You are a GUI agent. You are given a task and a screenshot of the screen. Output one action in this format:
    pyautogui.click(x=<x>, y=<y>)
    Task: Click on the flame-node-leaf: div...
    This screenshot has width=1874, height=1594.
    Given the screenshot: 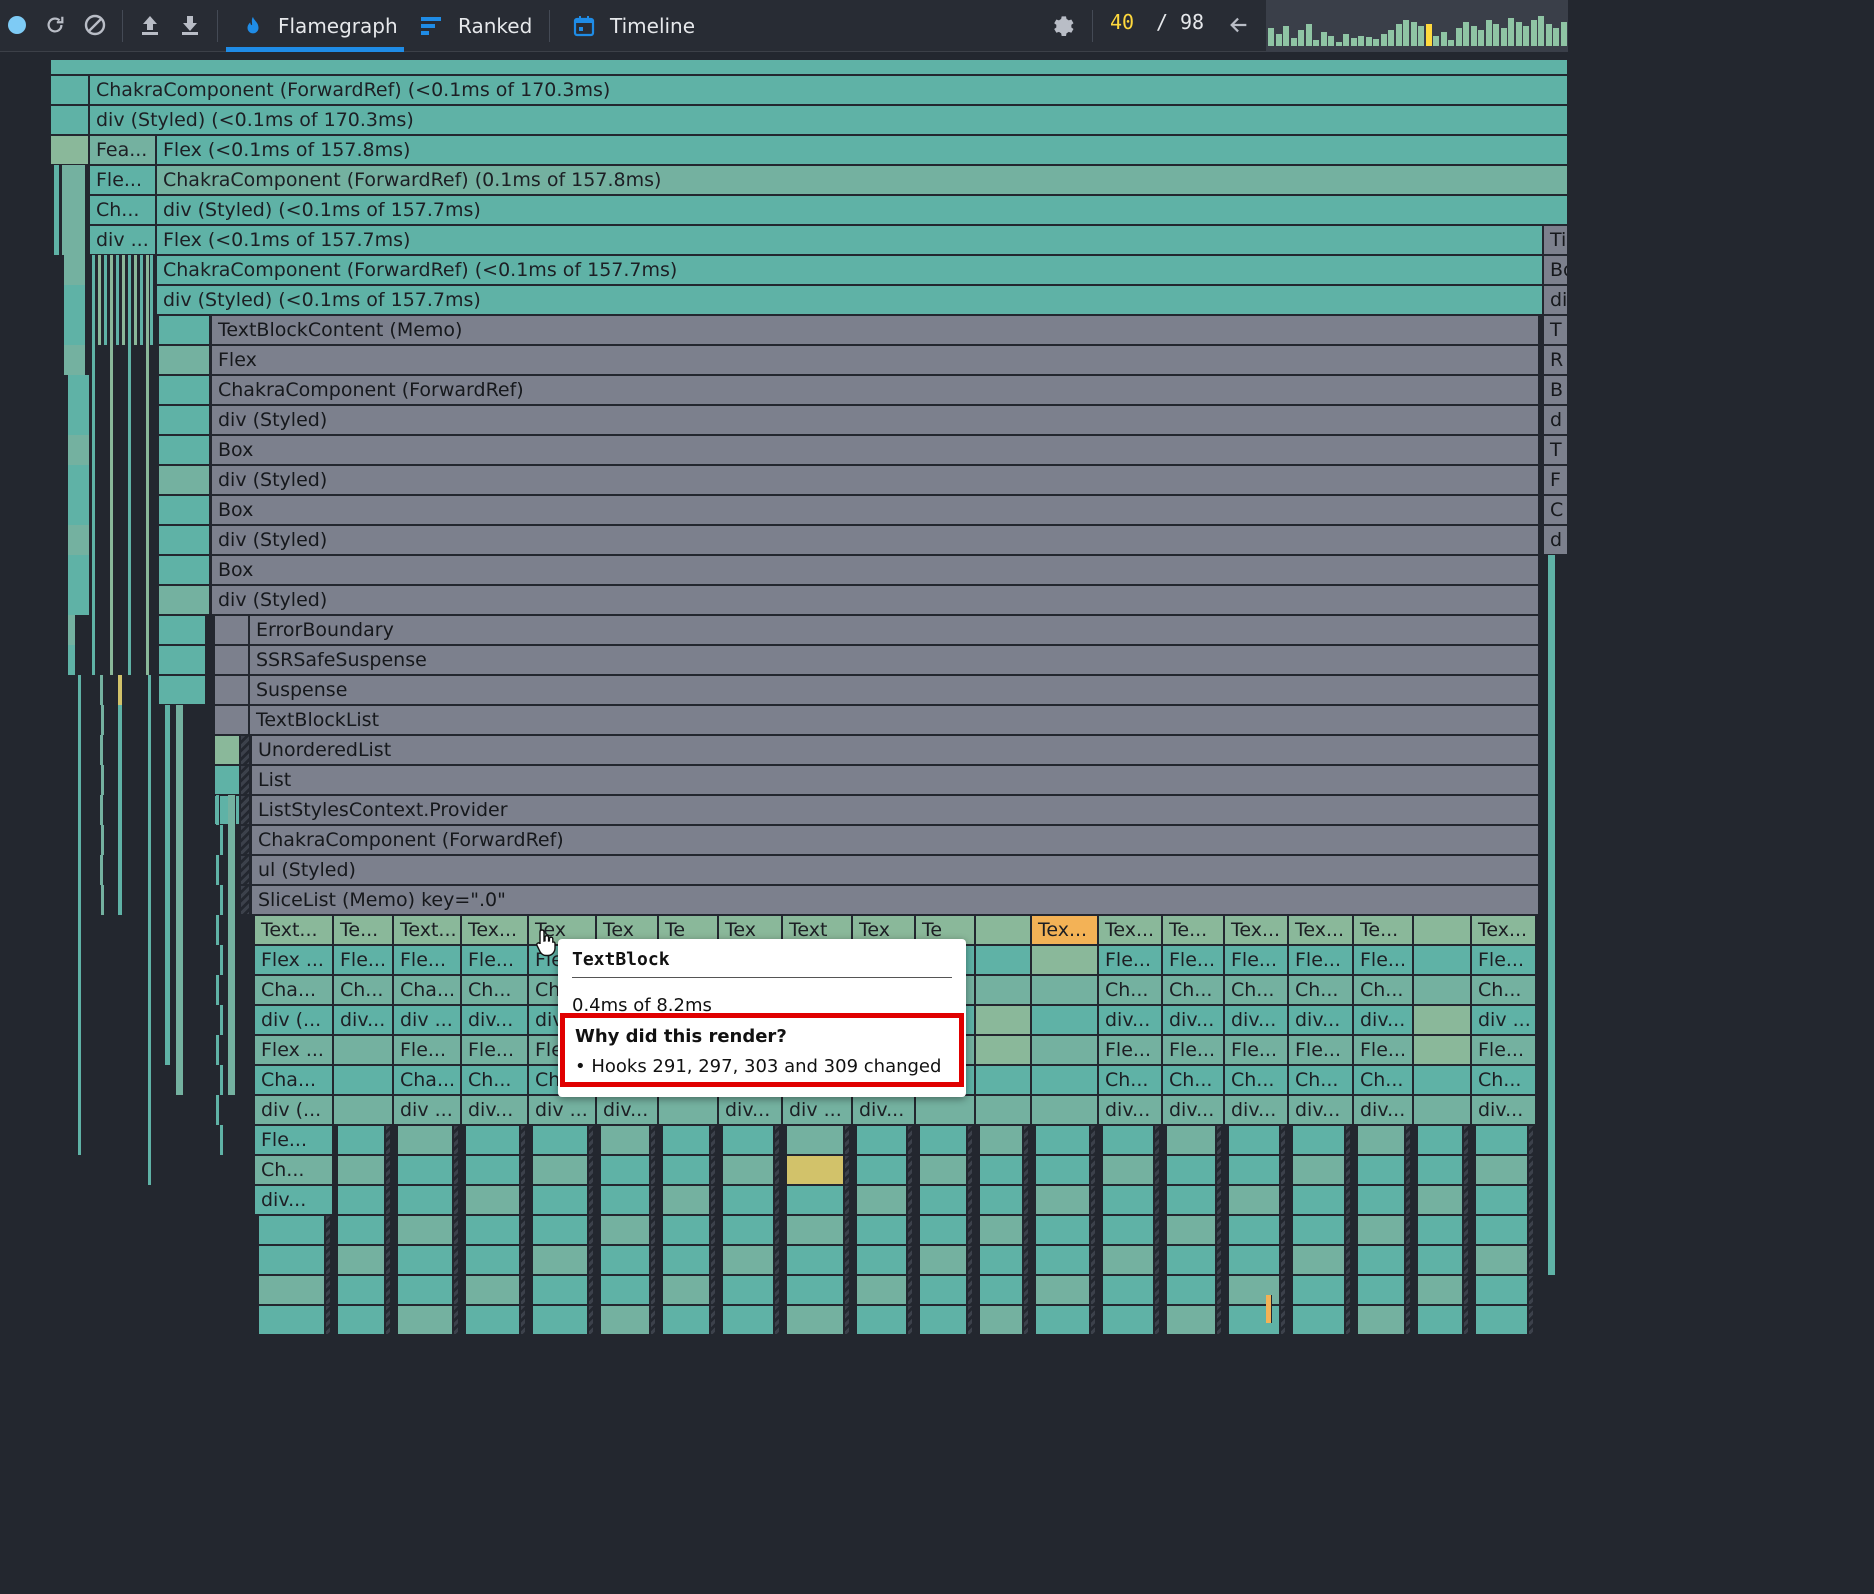 What is the action you would take?
    pyautogui.click(x=1130, y=1020)
    